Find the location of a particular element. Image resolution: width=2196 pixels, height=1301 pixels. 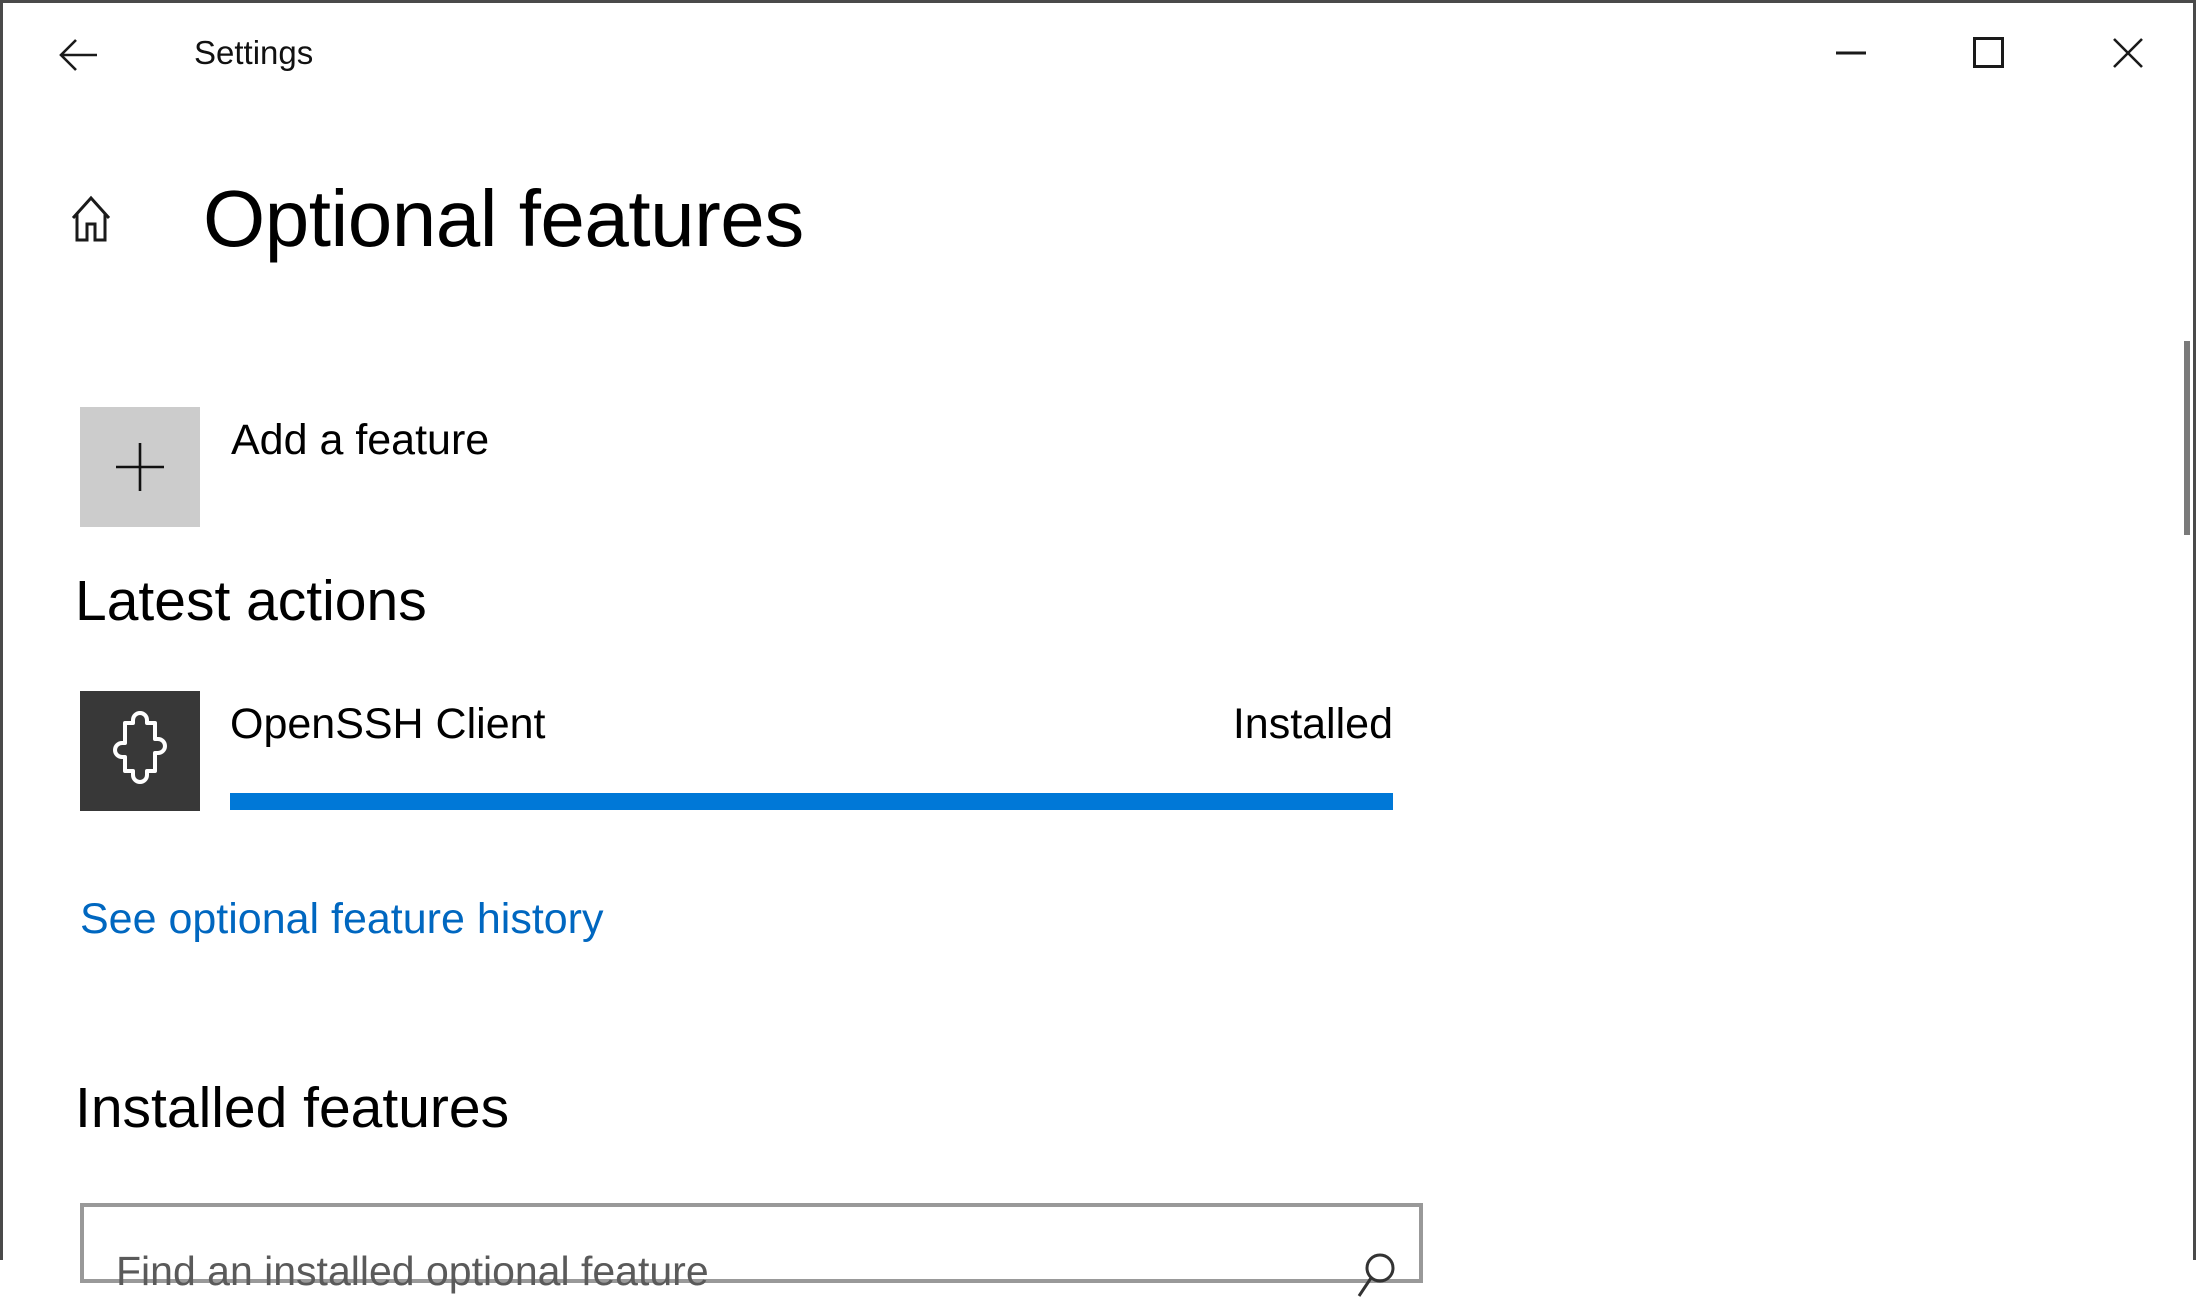

maximize-button is located at coordinates (1989, 53).